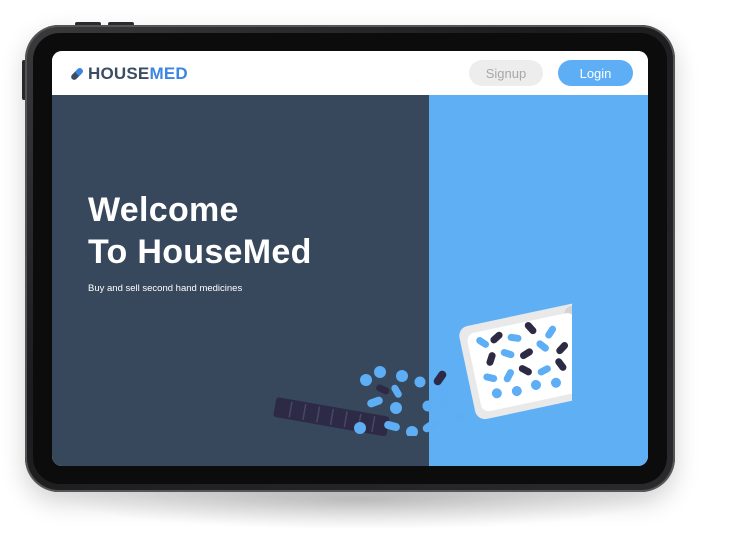 The height and width of the screenshot is (559, 740). I want to click on brand-logo: HOUSE MED, so click(128, 74).